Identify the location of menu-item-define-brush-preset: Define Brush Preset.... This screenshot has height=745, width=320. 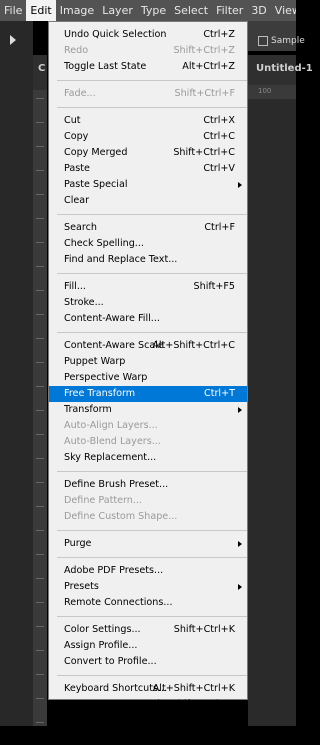
(148, 485).